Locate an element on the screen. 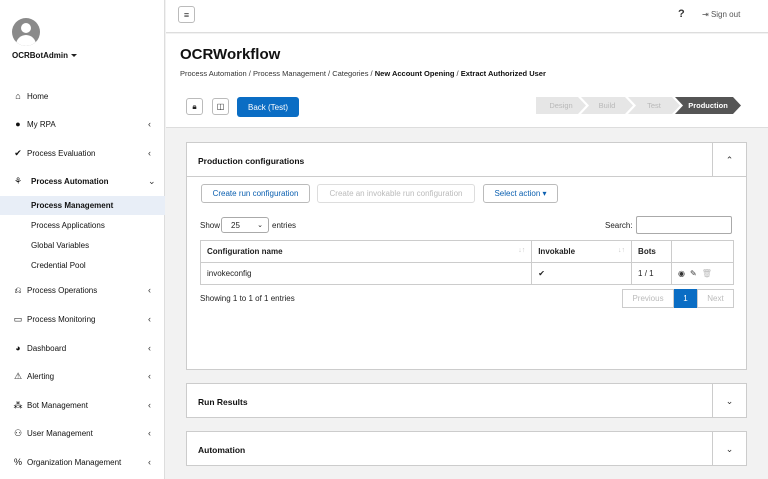 Image resolution: width=768 pixels, height=479 pixels. pagination: Previous 1 Next is located at coordinates (678, 298).